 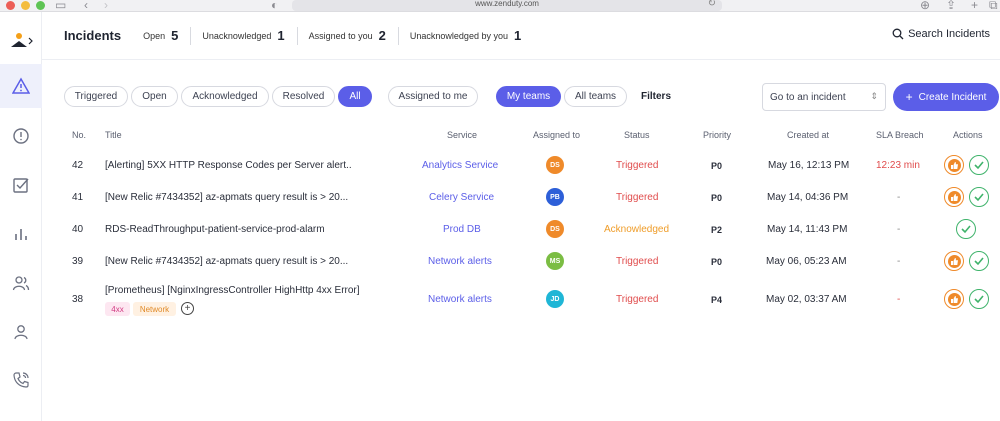 I want to click on filter-open: Open, so click(x=154, y=96).